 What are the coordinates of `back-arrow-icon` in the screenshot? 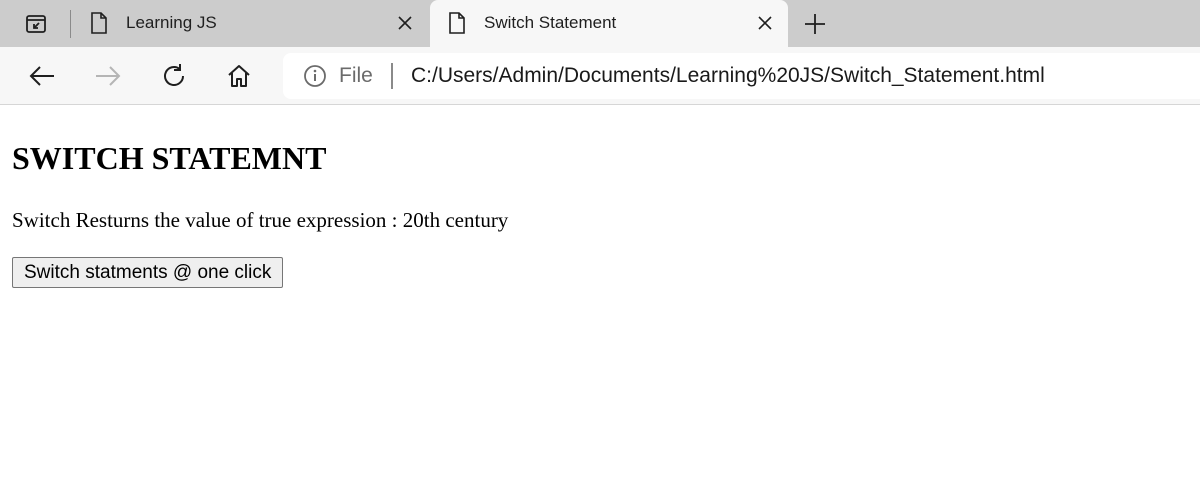 It's located at (41, 76).